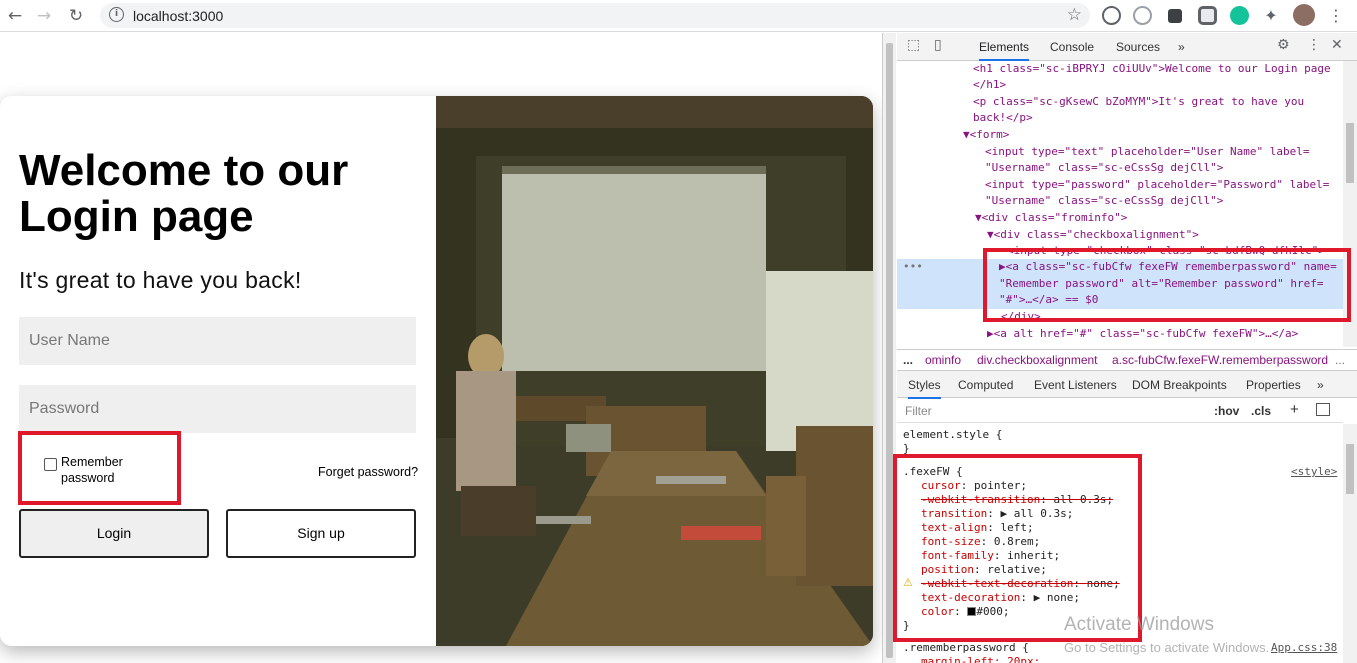 The image size is (1357, 663). Describe the element at coordinates (908, 583) in the screenshot. I see `warning-icon: ⚠` at that location.